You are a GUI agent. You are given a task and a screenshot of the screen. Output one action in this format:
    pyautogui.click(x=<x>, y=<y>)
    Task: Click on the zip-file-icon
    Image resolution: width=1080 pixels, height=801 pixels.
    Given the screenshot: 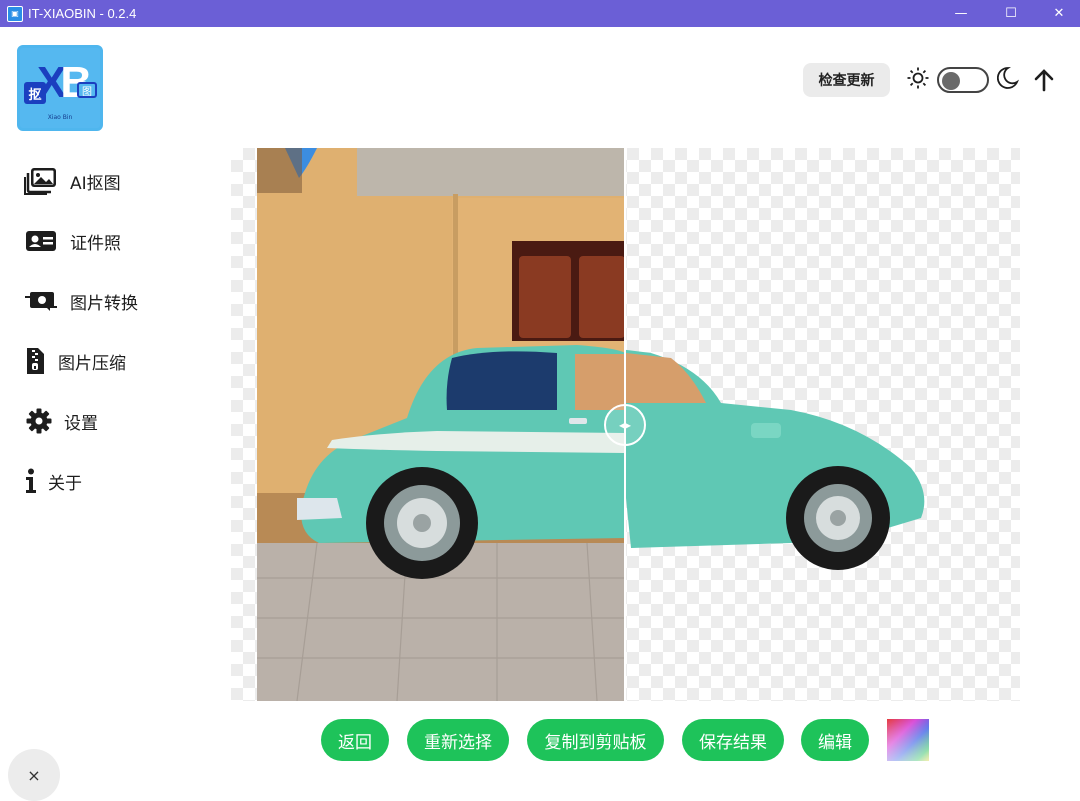 What is the action you would take?
    pyautogui.click(x=35, y=361)
    